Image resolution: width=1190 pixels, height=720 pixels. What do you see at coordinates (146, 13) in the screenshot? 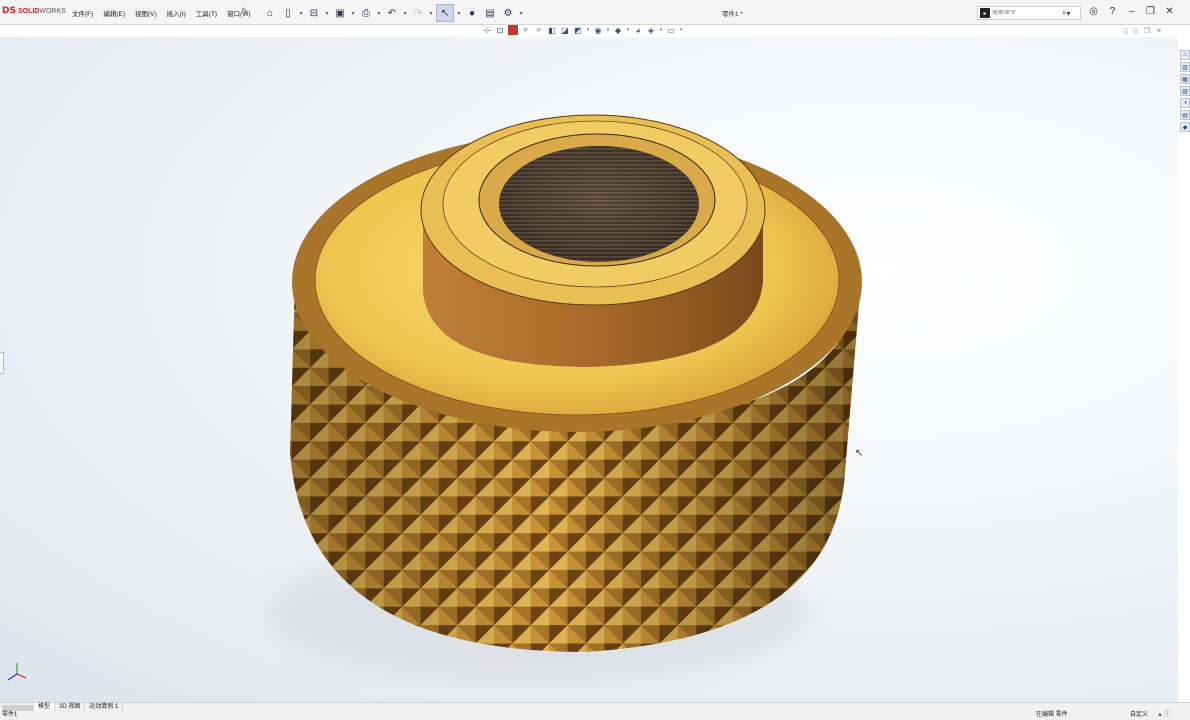
I see `menu-view: 视图(V)` at bounding box center [146, 13].